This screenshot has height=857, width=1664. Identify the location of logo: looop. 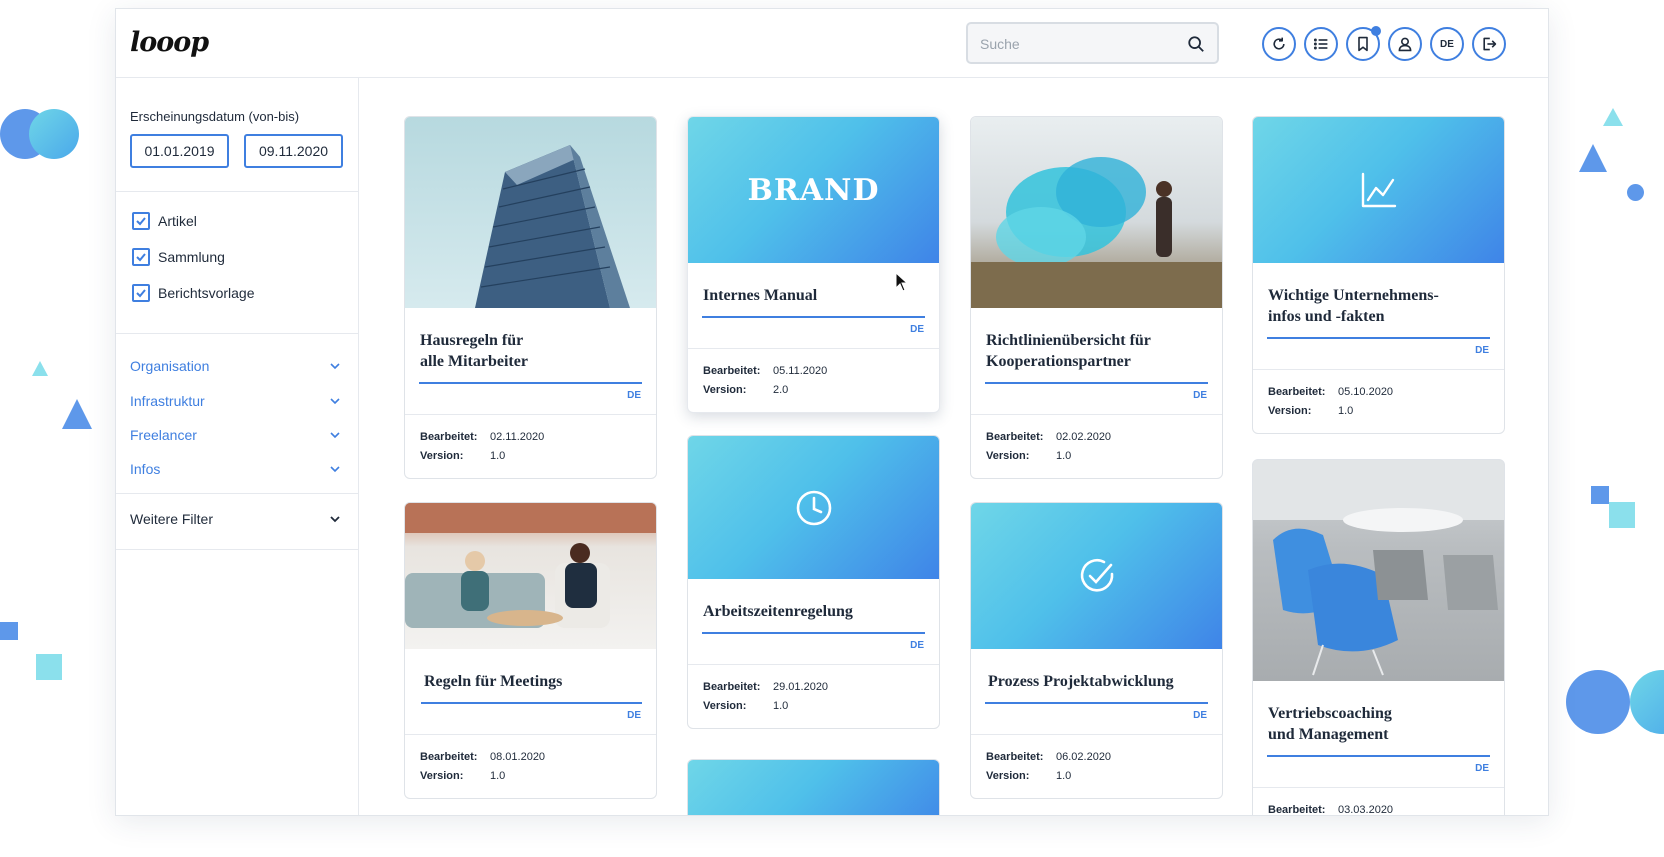
(169, 42).